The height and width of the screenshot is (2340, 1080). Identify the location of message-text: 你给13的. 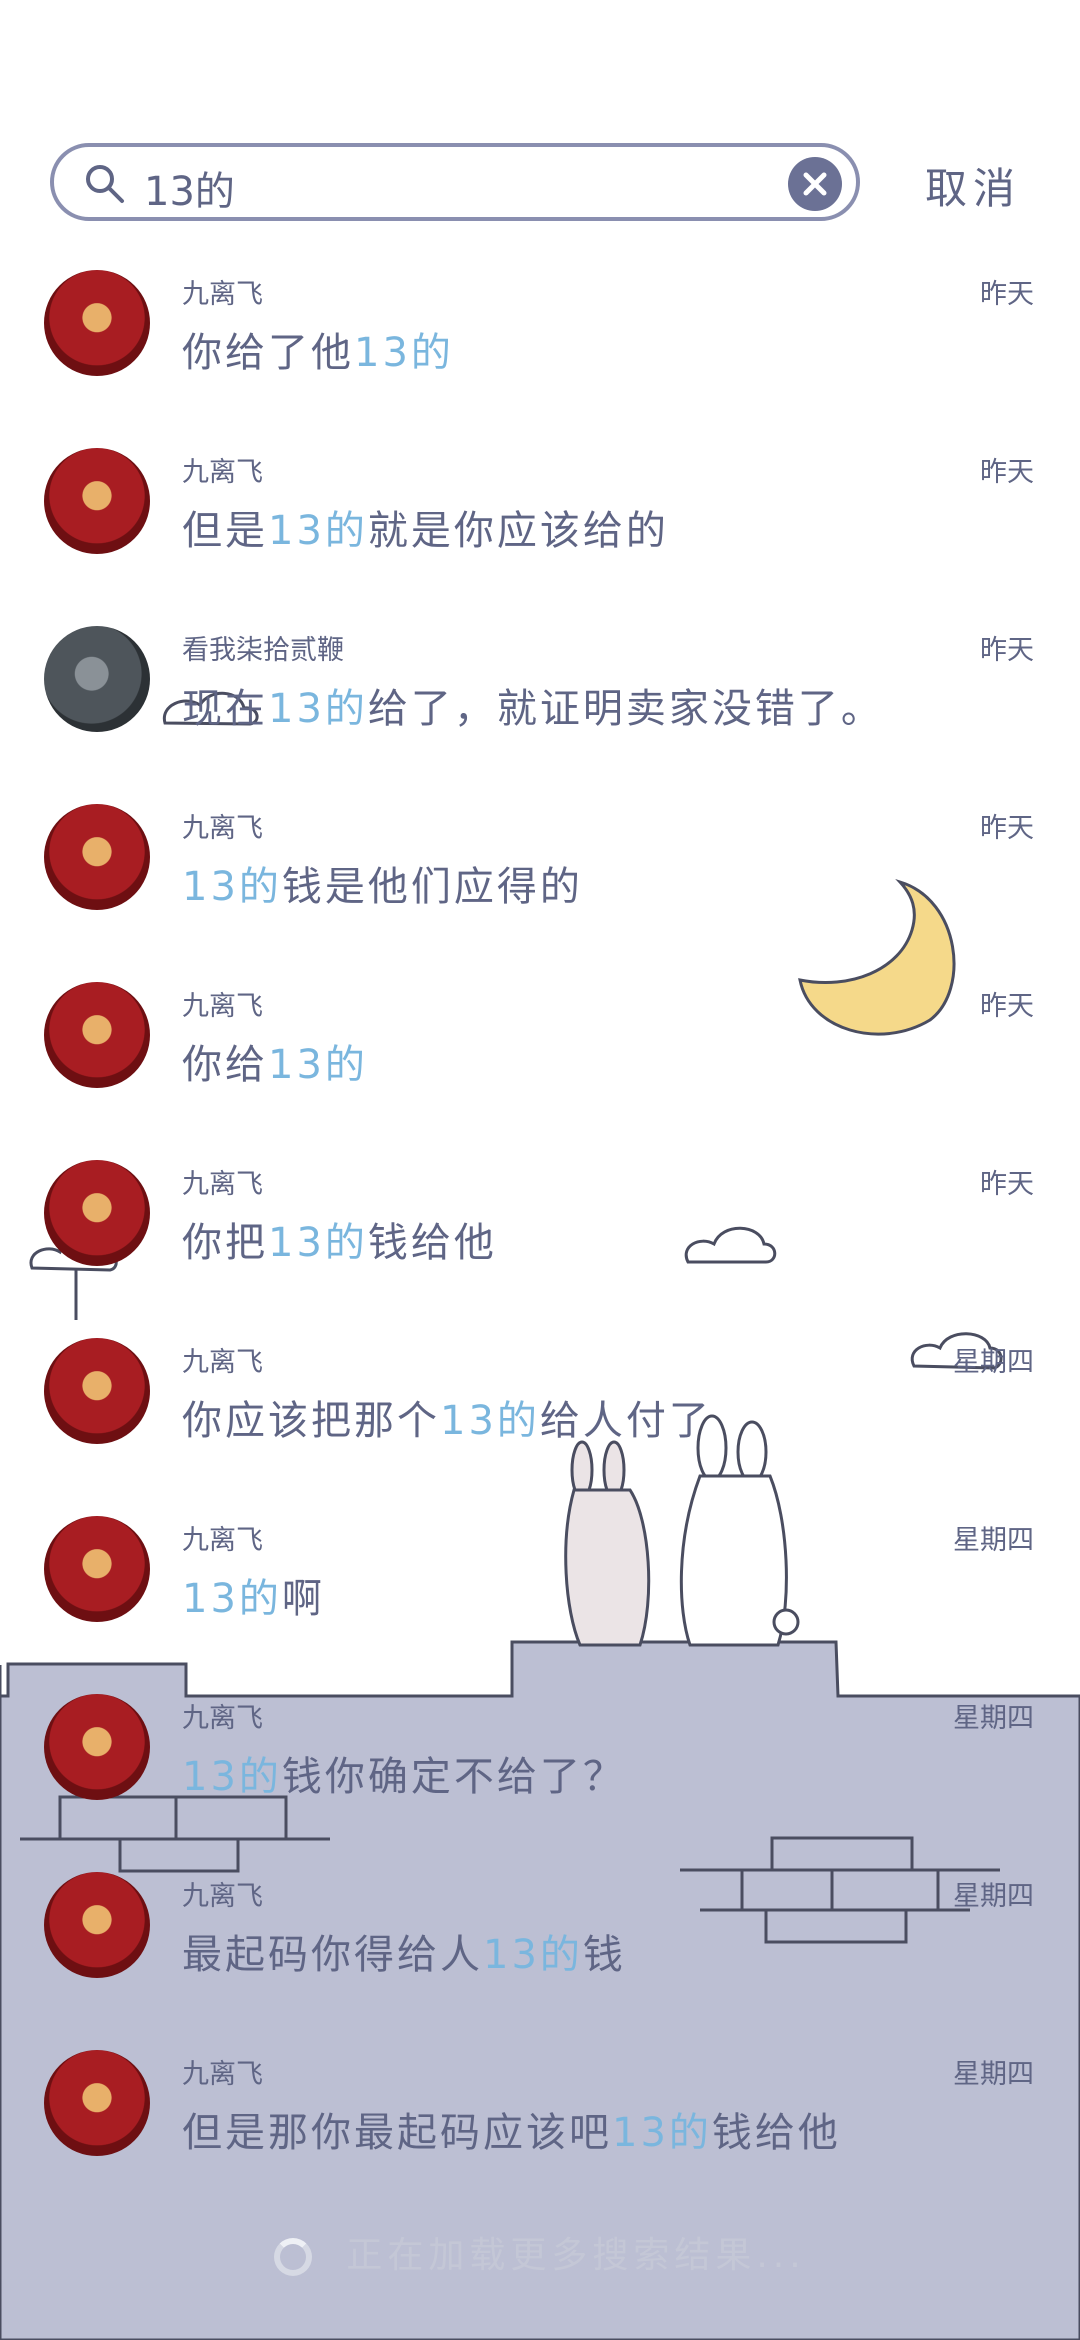
(275, 1065).